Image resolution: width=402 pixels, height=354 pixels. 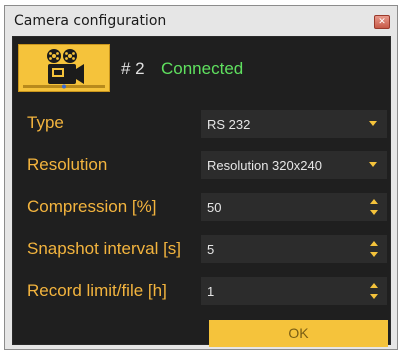 I want to click on record-limit-label: Record limit/file [h], so click(x=97, y=290).